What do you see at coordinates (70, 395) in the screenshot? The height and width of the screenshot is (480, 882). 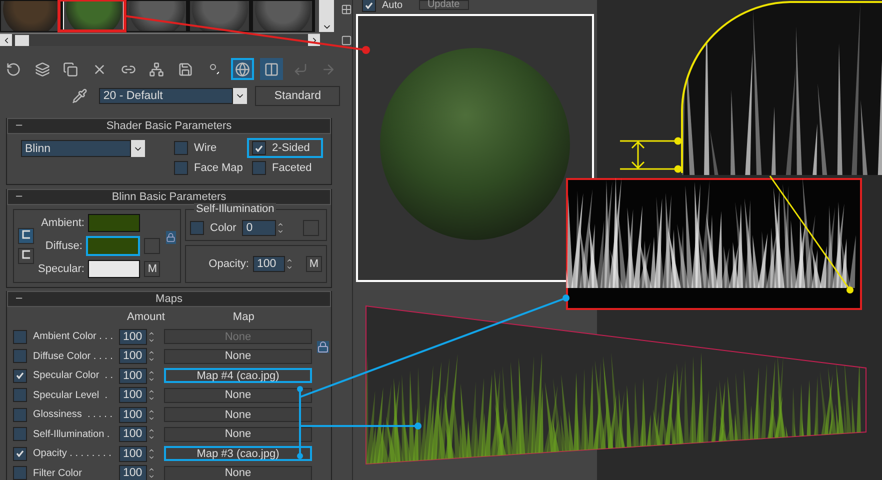 I see `map-label: Specular Level .` at bounding box center [70, 395].